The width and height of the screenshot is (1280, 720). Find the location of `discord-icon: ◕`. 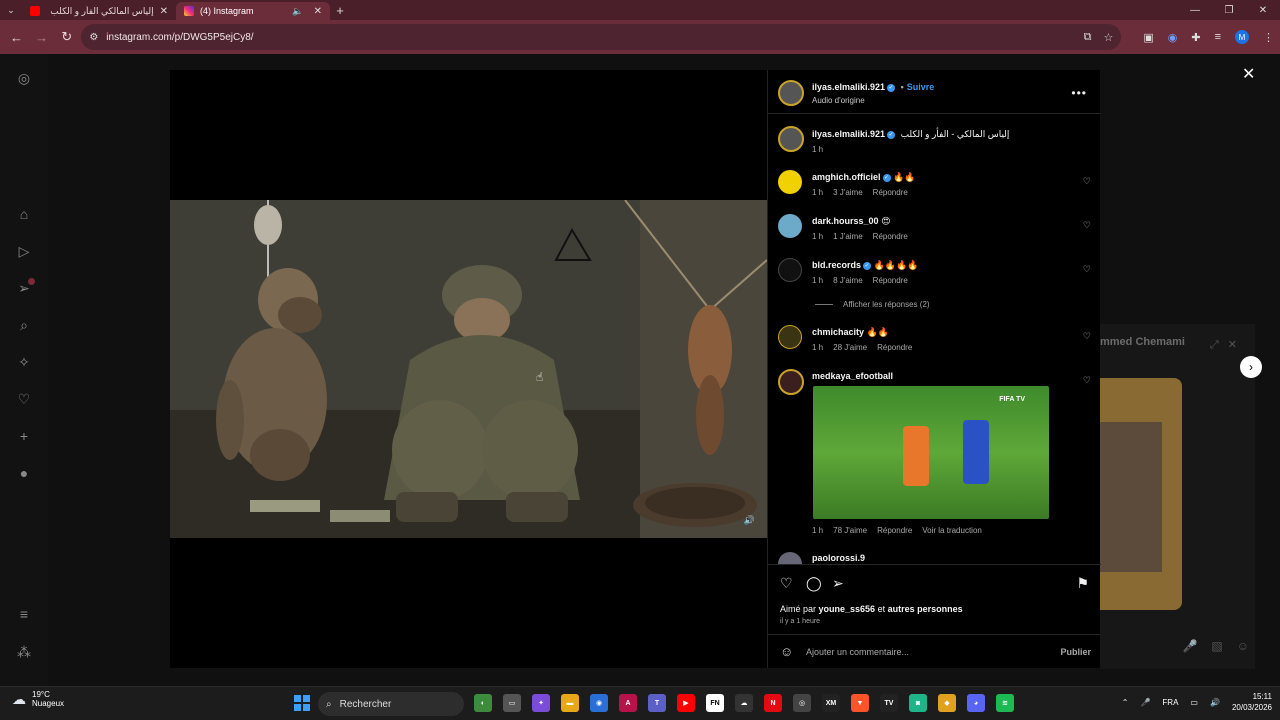

discord-icon: ◕ is located at coordinates (976, 703).